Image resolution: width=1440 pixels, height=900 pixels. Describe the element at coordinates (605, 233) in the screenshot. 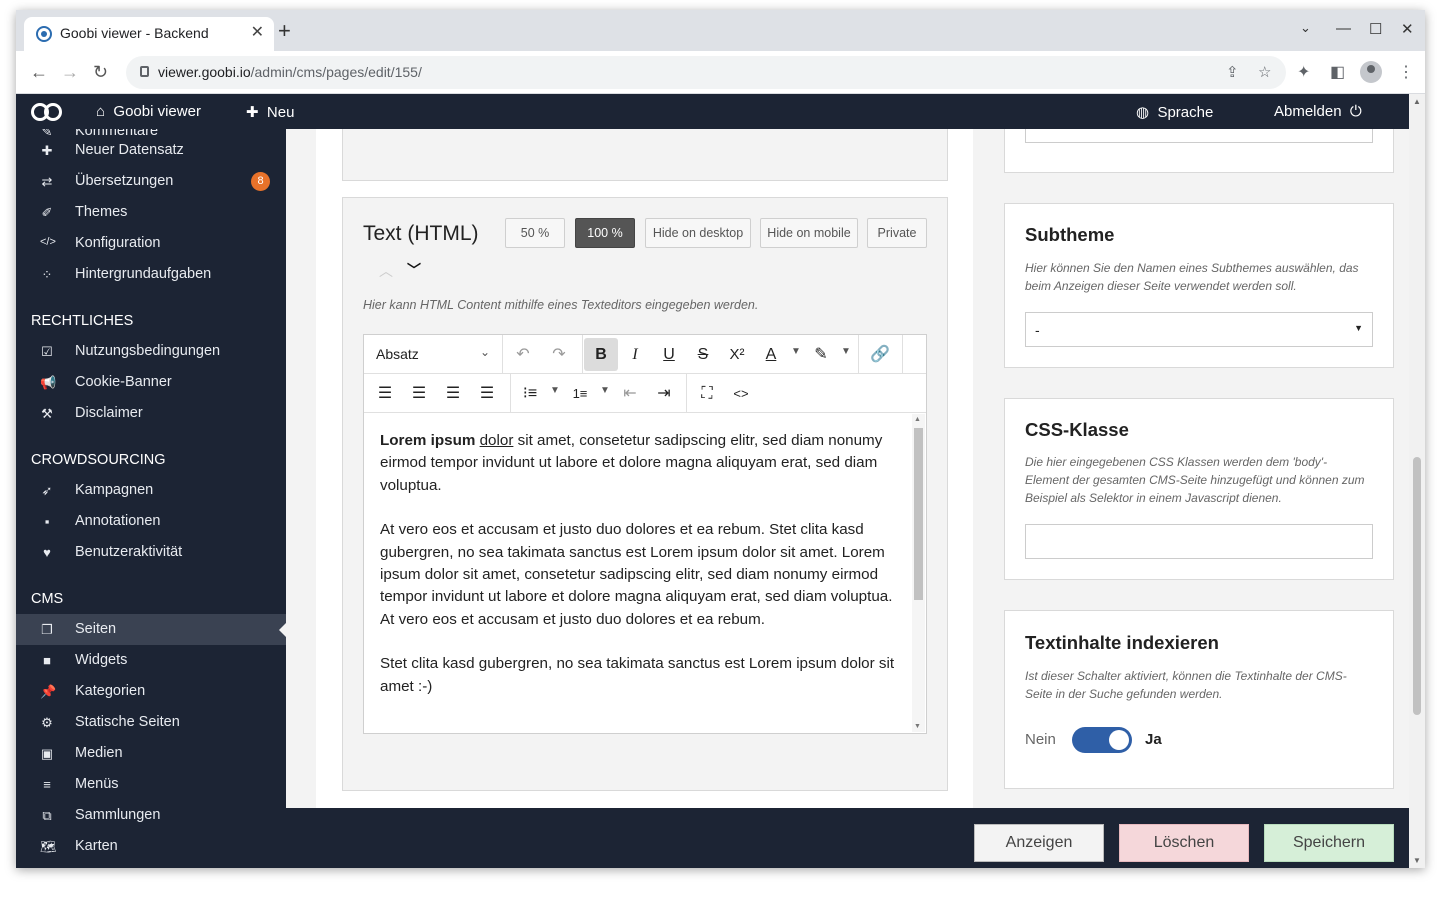

I see `width-100-button: 100 %` at that location.